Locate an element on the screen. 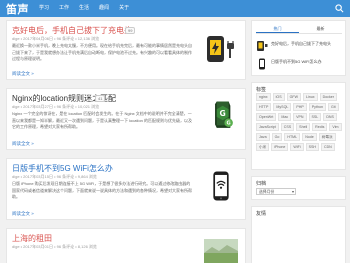  tag-item: CDN is located at coordinates (327, 147).